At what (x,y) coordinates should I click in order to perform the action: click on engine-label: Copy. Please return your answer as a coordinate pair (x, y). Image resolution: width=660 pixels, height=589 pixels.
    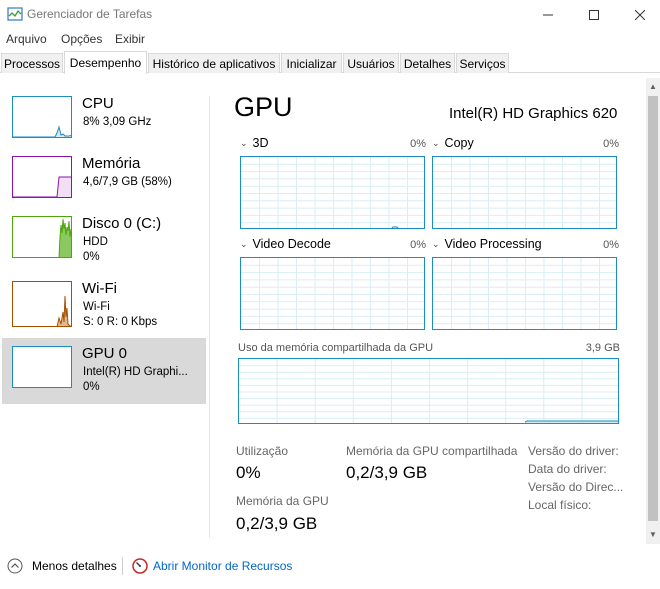
    Looking at the image, I should click on (459, 143).